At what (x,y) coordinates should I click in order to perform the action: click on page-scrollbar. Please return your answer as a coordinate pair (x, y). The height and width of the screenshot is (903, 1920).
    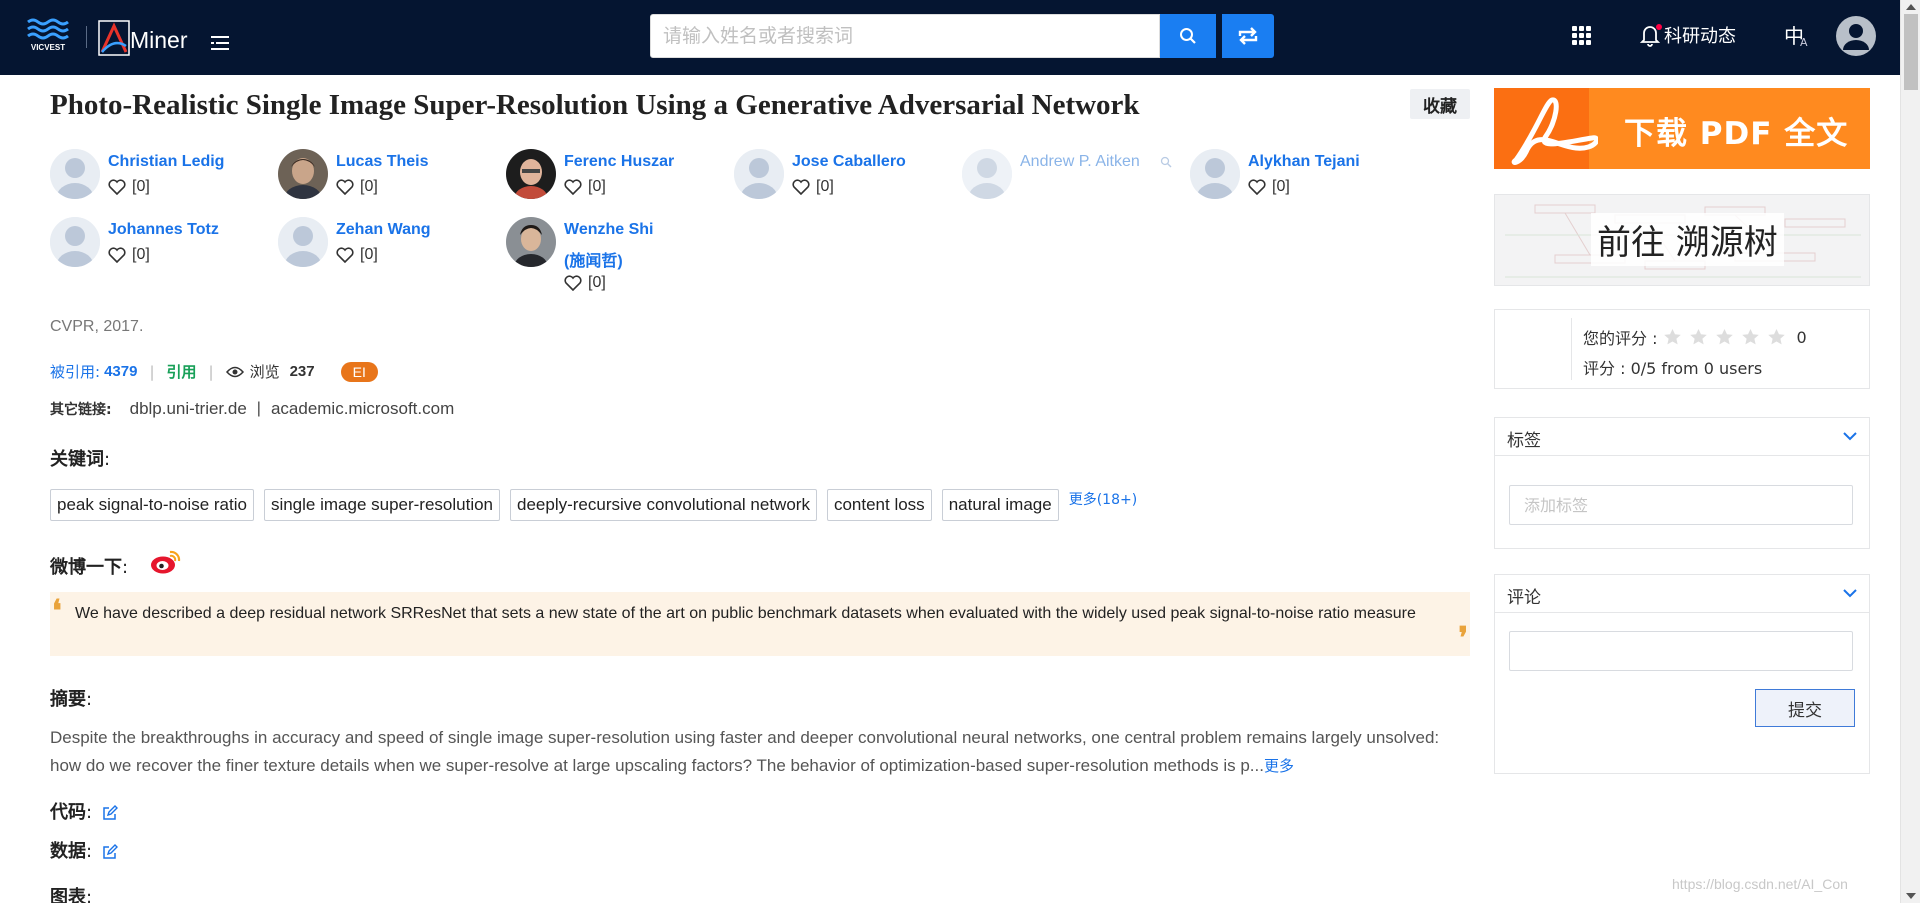
    Looking at the image, I should click on (1910, 451).